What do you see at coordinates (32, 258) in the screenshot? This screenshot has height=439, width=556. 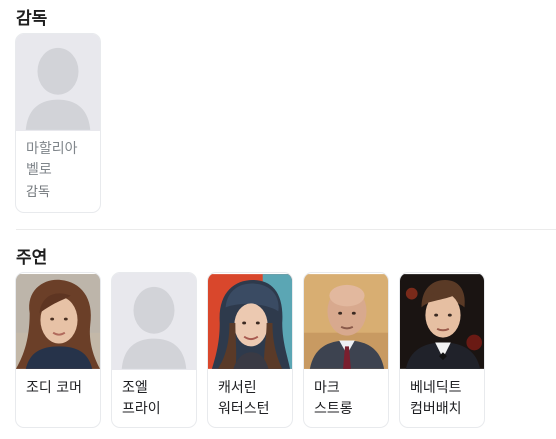 I see `cast-section-title: 주연` at bounding box center [32, 258].